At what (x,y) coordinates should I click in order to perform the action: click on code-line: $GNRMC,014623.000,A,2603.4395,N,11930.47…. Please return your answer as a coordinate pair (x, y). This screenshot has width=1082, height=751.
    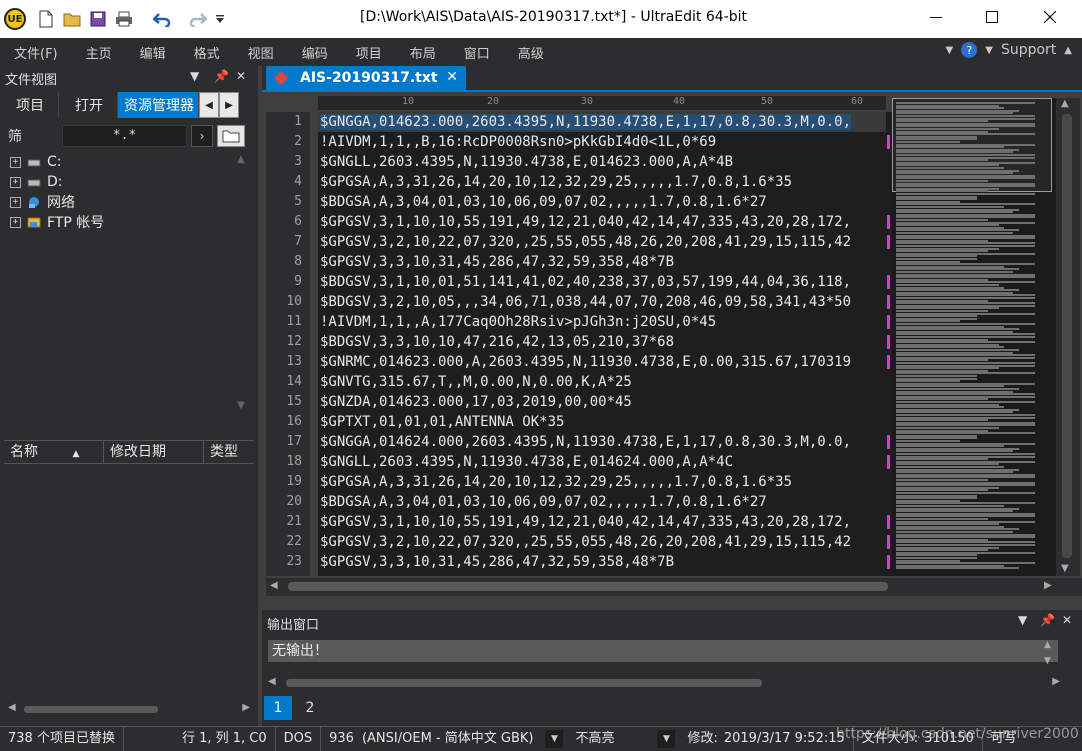
    Looking at the image, I should click on (602, 362).